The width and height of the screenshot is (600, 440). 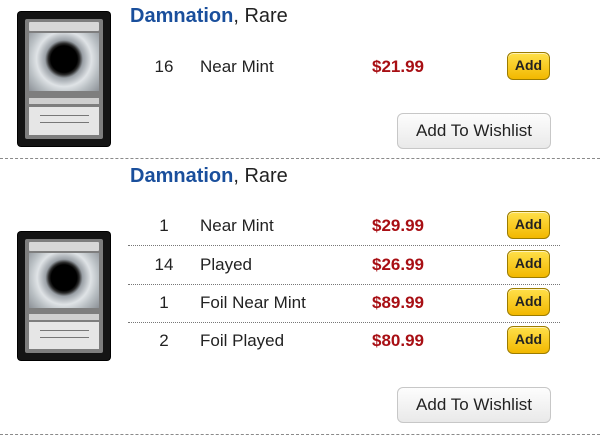 What do you see at coordinates (242, 340) in the screenshot?
I see `condition: Foil Played` at bounding box center [242, 340].